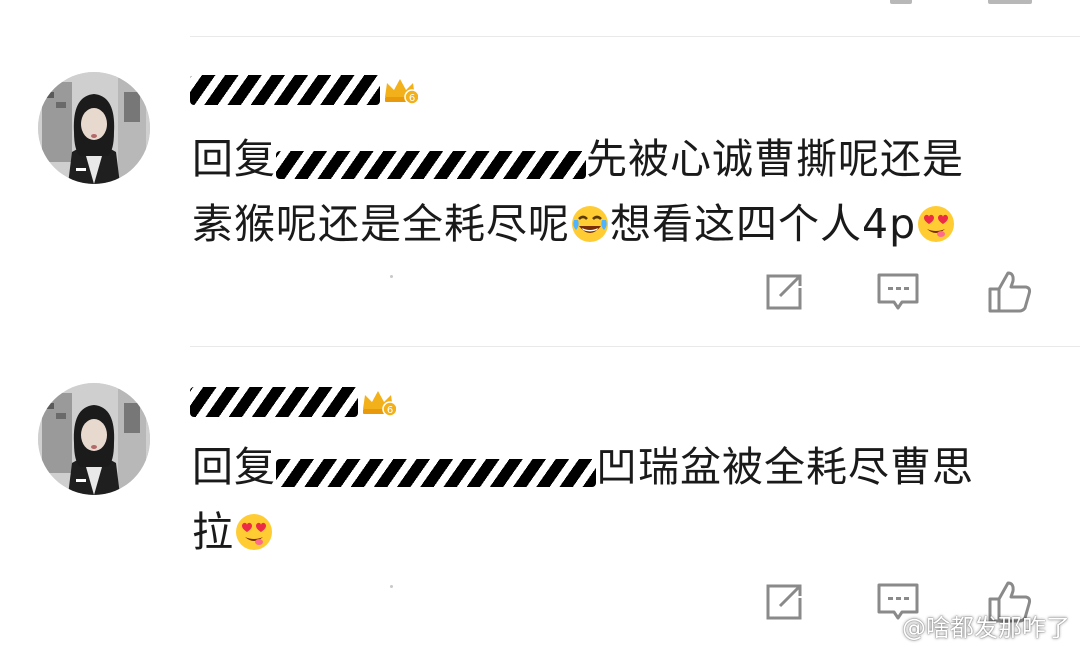 Image resolution: width=1080 pixels, height=653 pixels. What do you see at coordinates (986, 628) in the screenshot?
I see `watermark-text: @啥都发那咋了` at bounding box center [986, 628].